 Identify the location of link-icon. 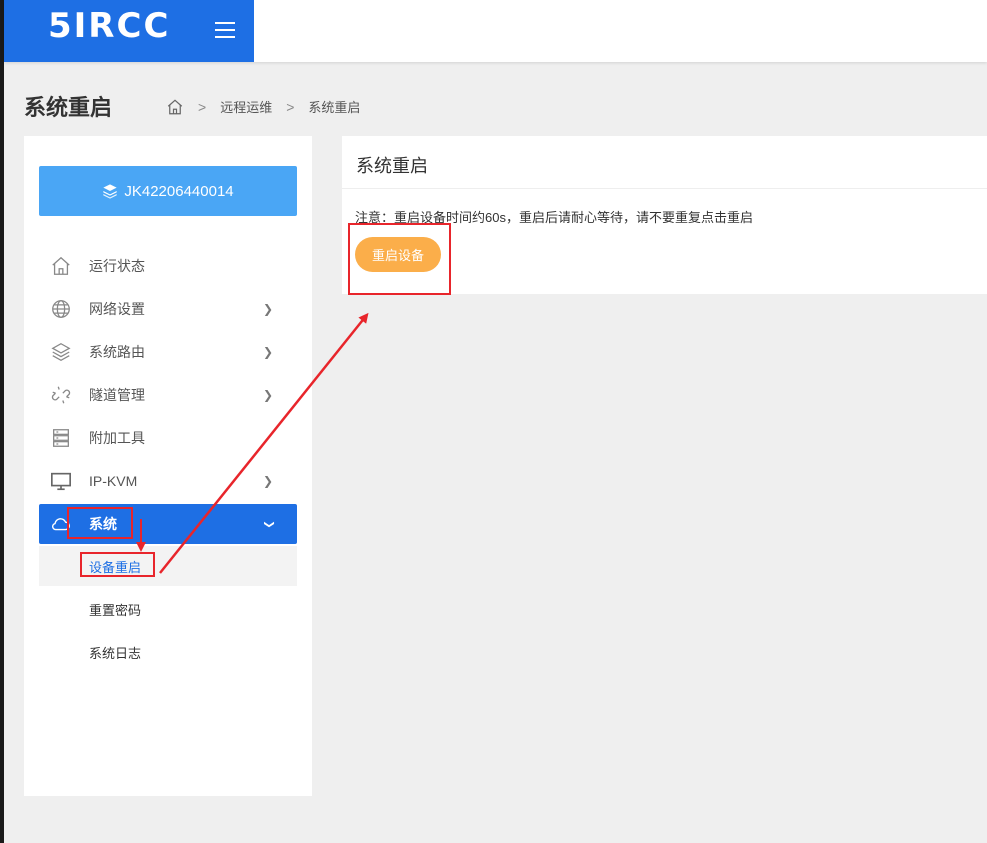
(61, 395).